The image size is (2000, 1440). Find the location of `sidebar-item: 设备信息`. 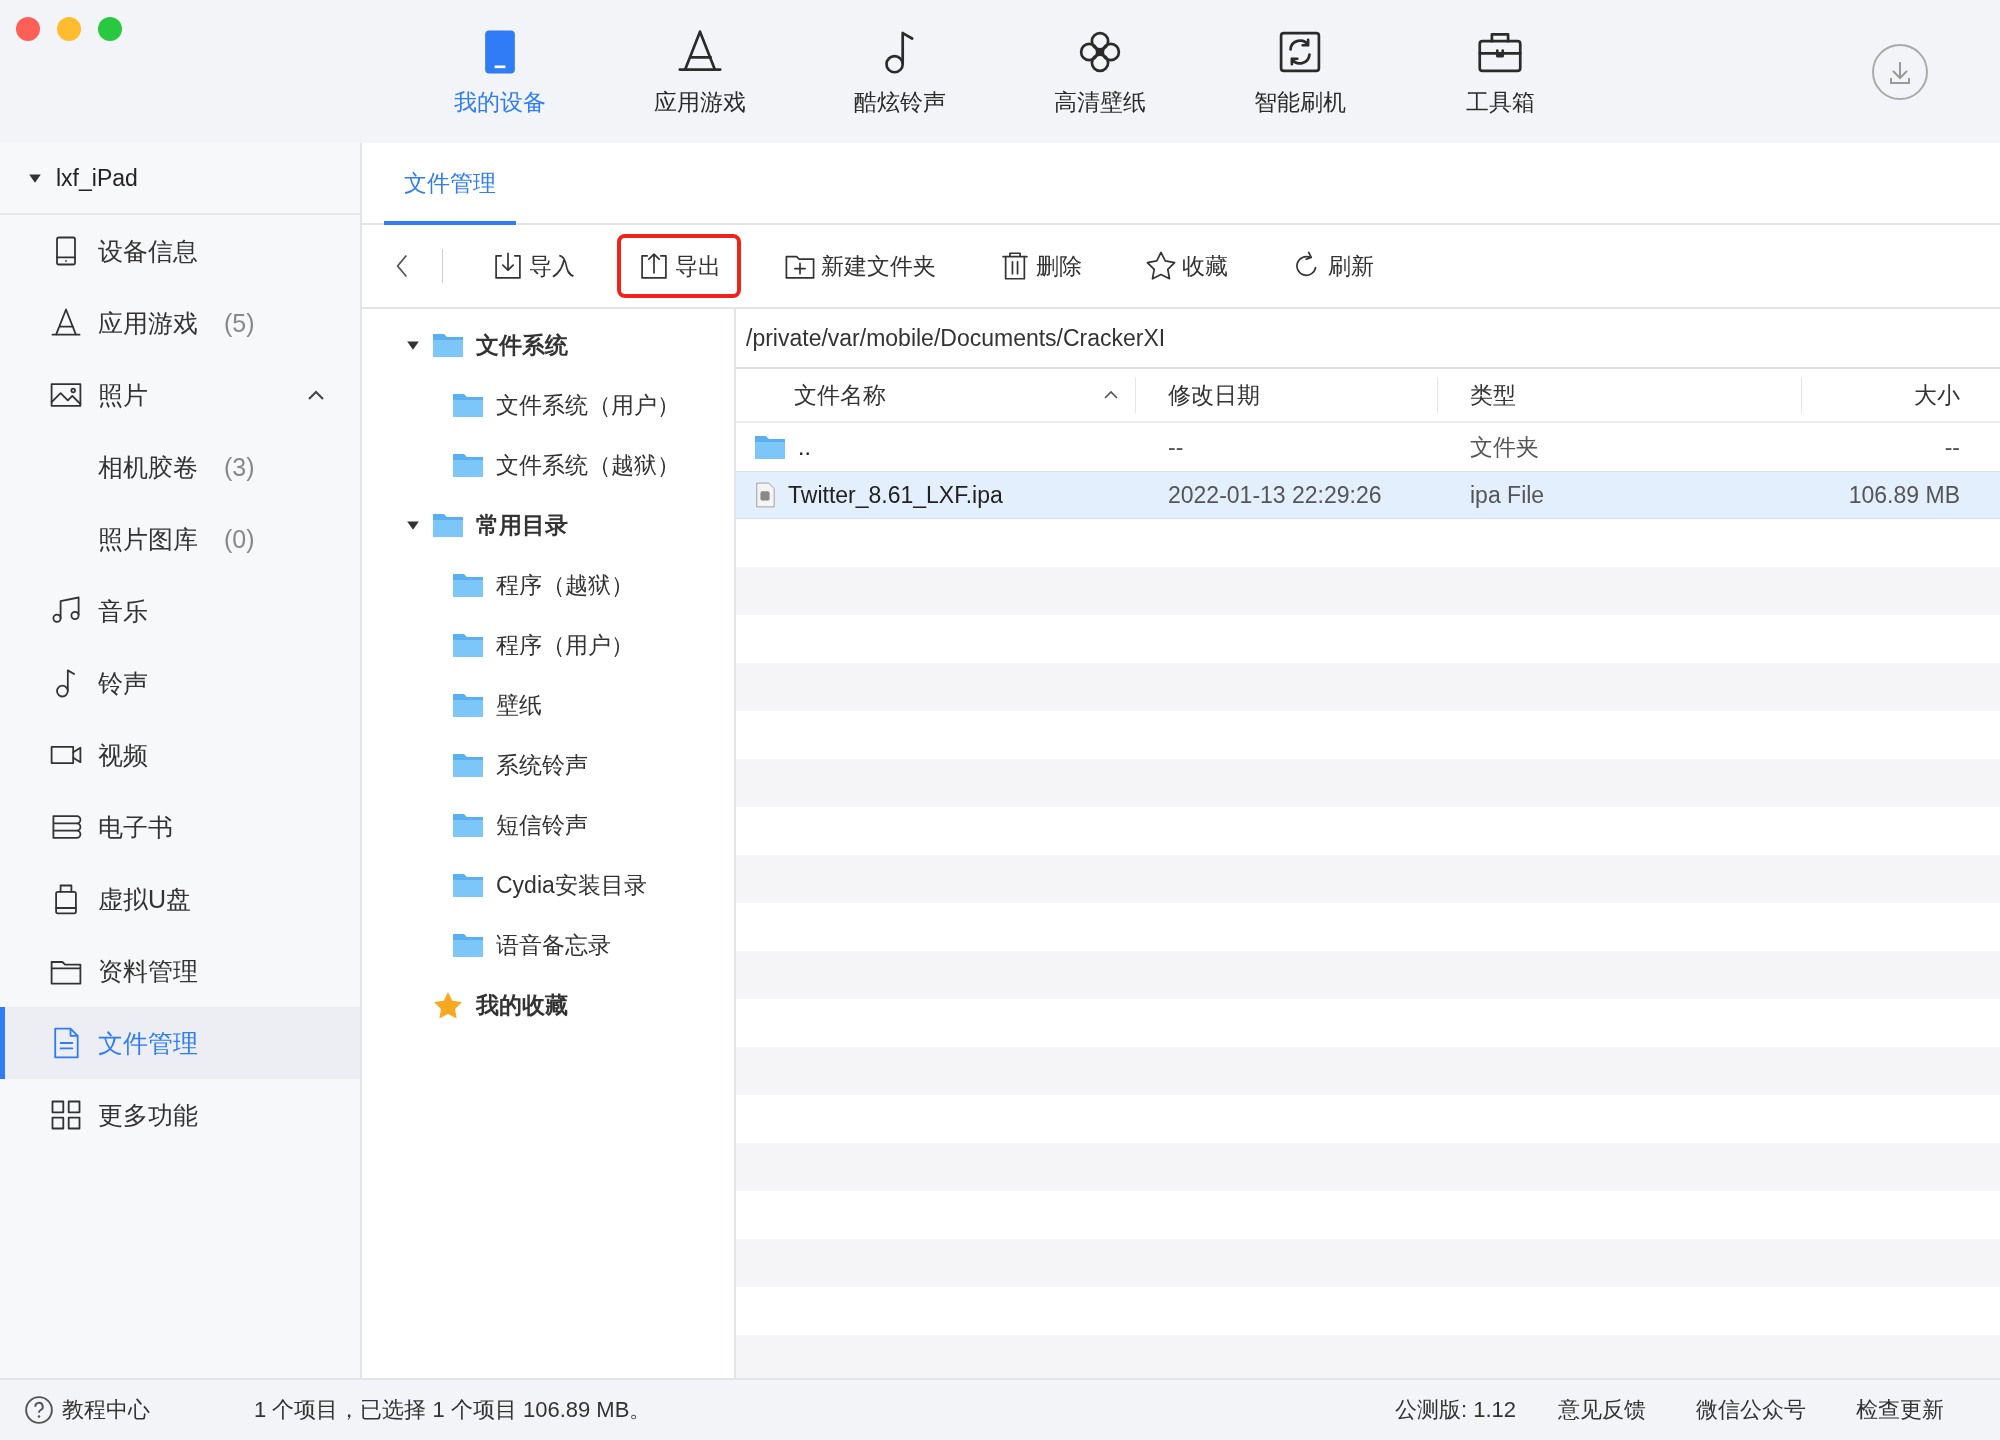

sidebar-item: 设备信息 is located at coordinates (180, 251).